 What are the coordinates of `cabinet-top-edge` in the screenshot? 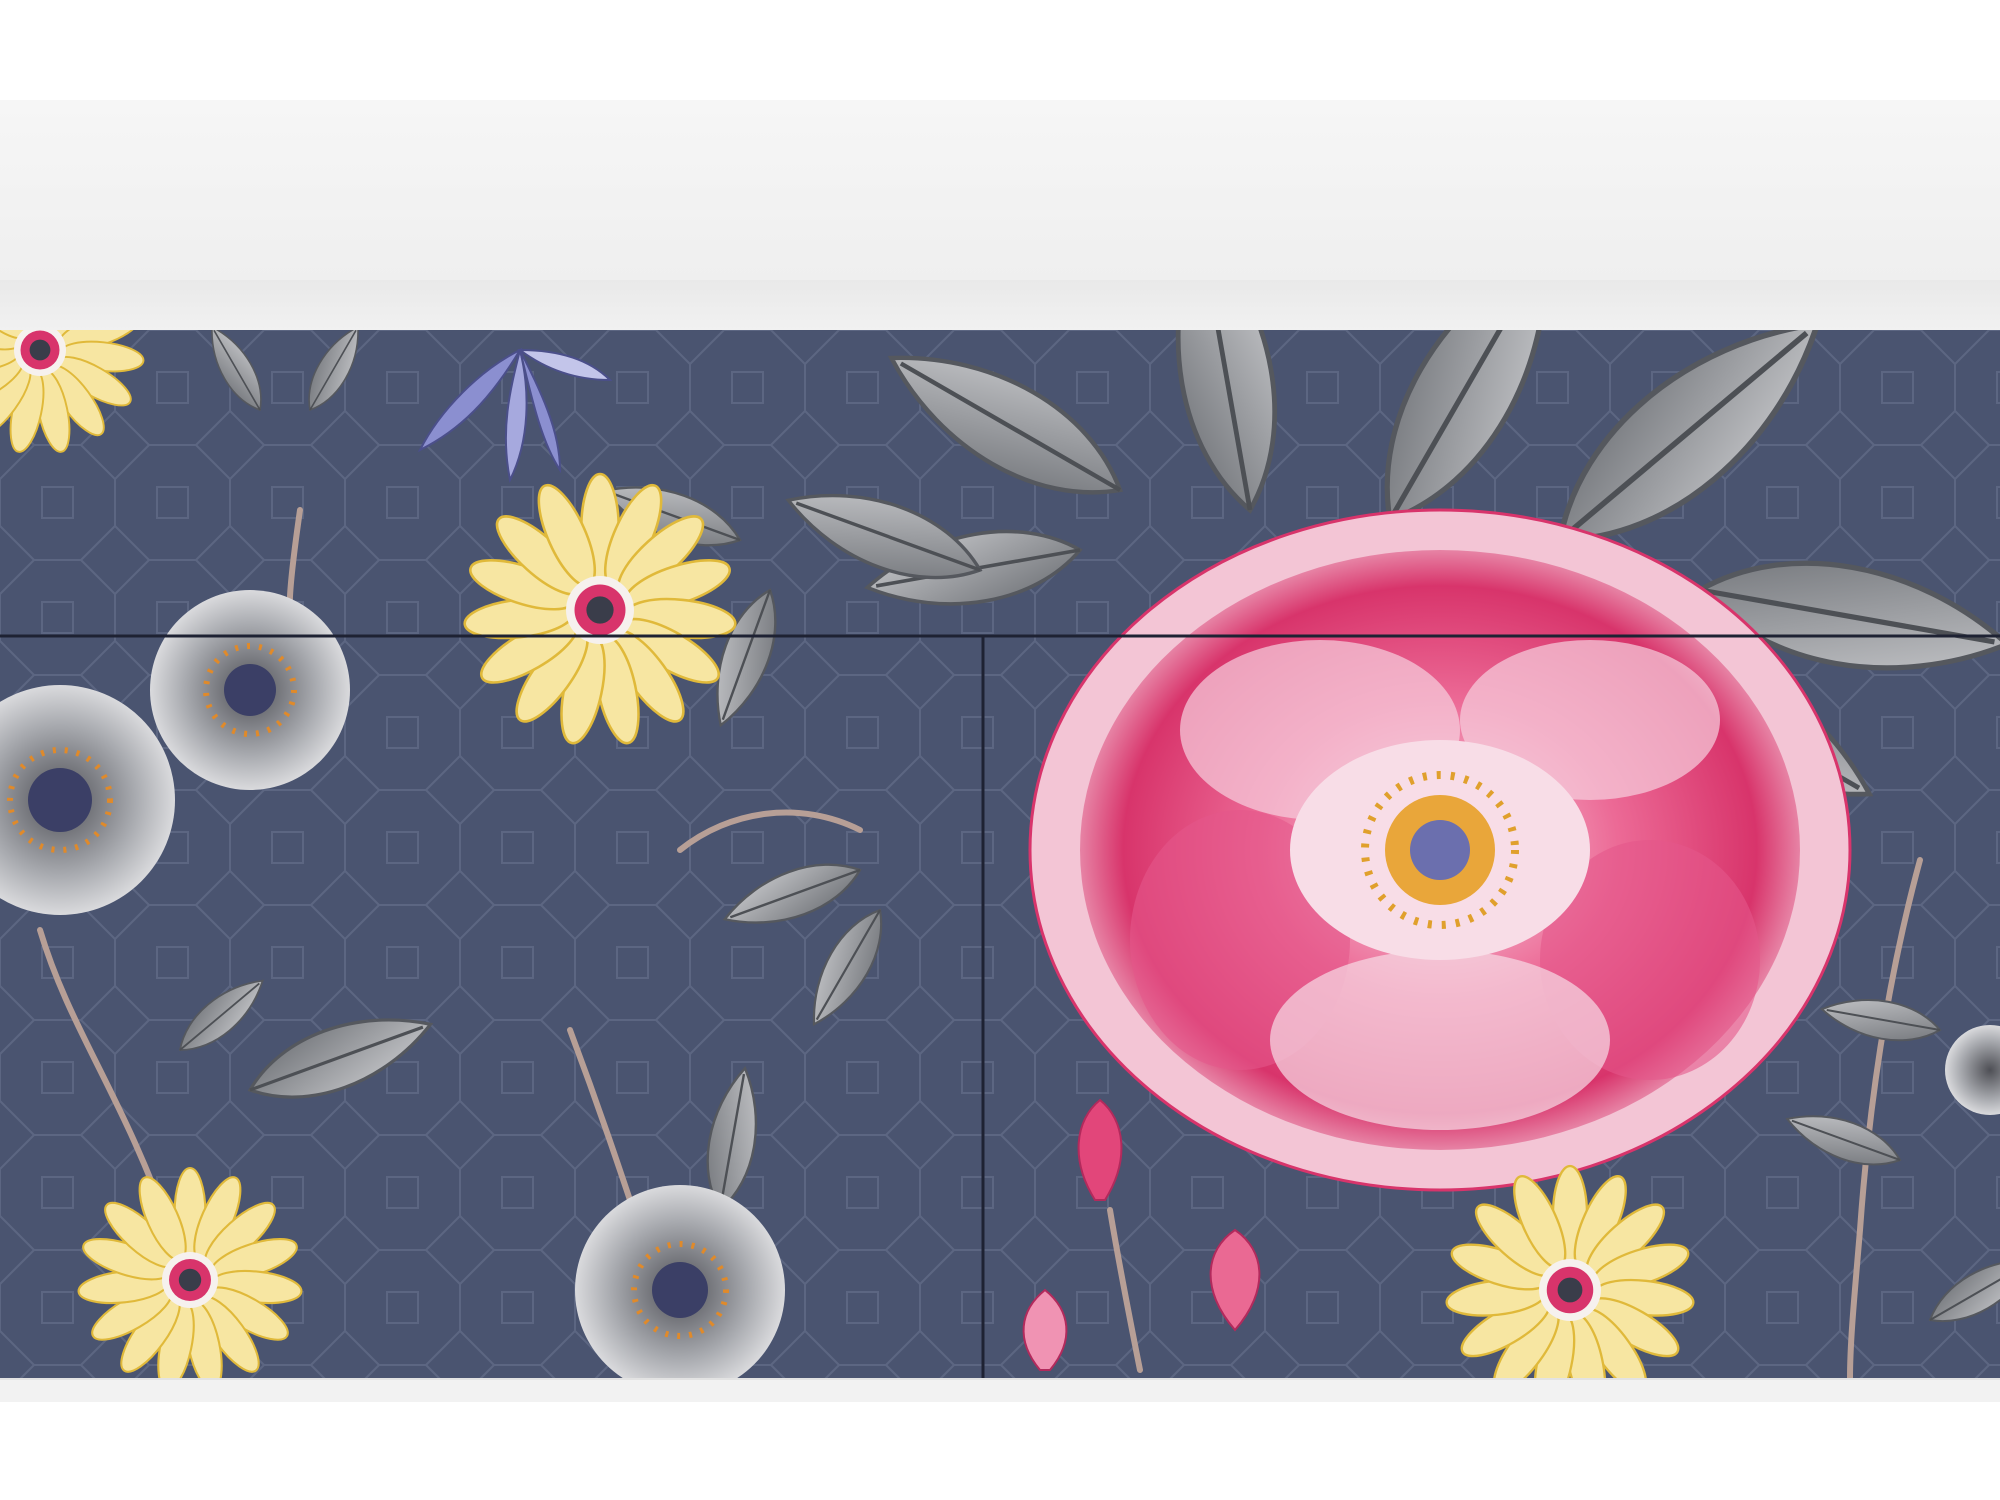 It's located at (1000, 305).